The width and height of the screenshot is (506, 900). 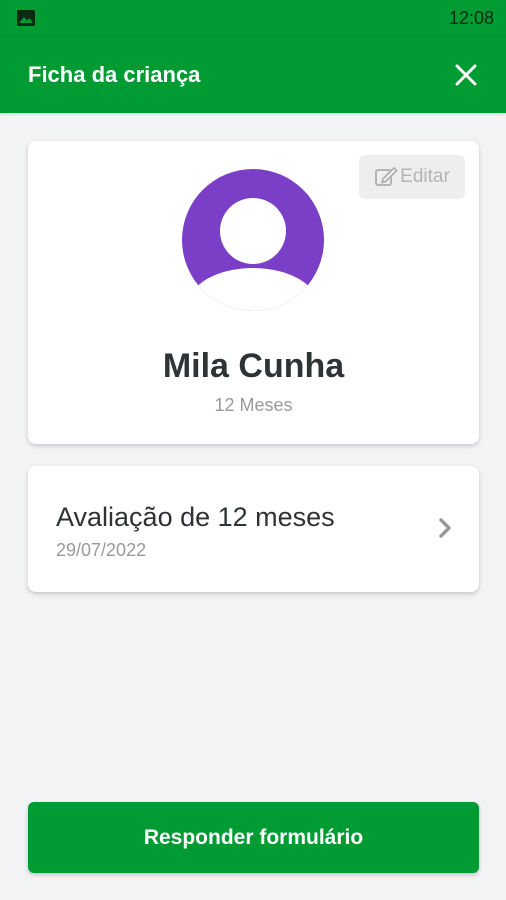 What do you see at coordinates (101, 550) in the screenshot?
I see `evaluation-date: 29/07/2022` at bounding box center [101, 550].